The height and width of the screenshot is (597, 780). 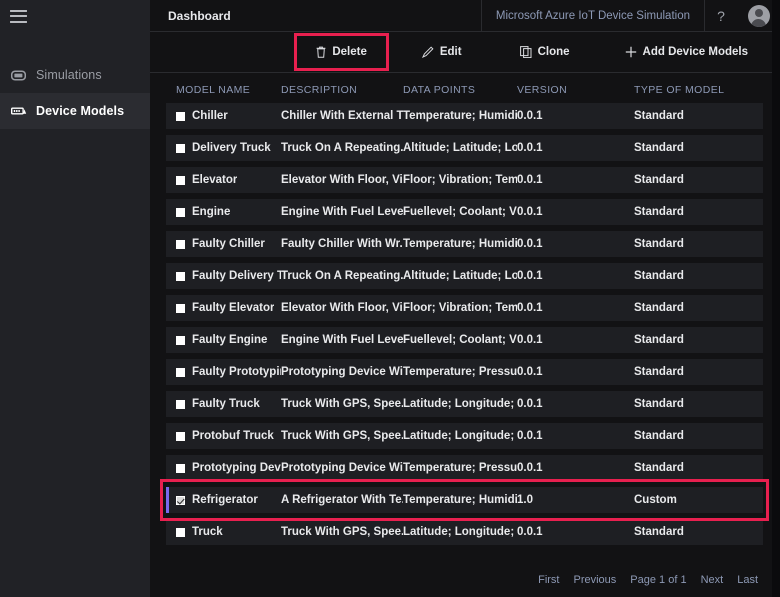 What do you see at coordinates (427, 52) in the screenshot?
I see `pencil-icon` at bounding box center [427, 52].